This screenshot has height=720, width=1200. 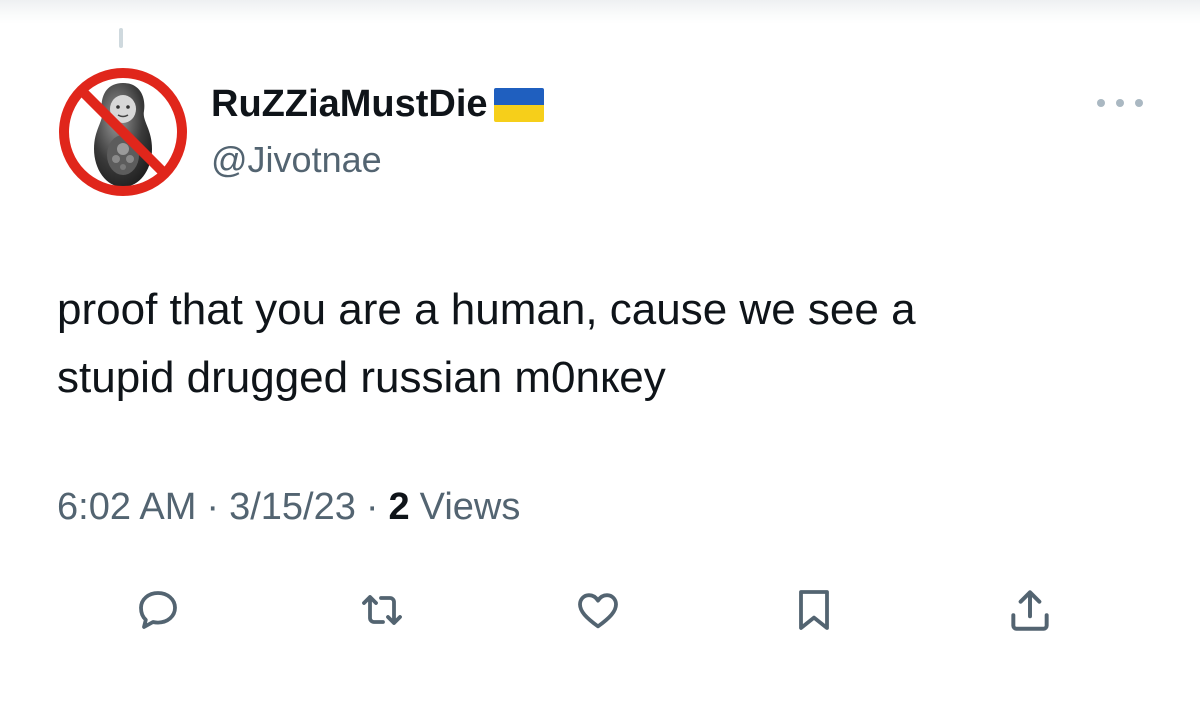 I want to click on reply-icon, so click(x=158, y=610).